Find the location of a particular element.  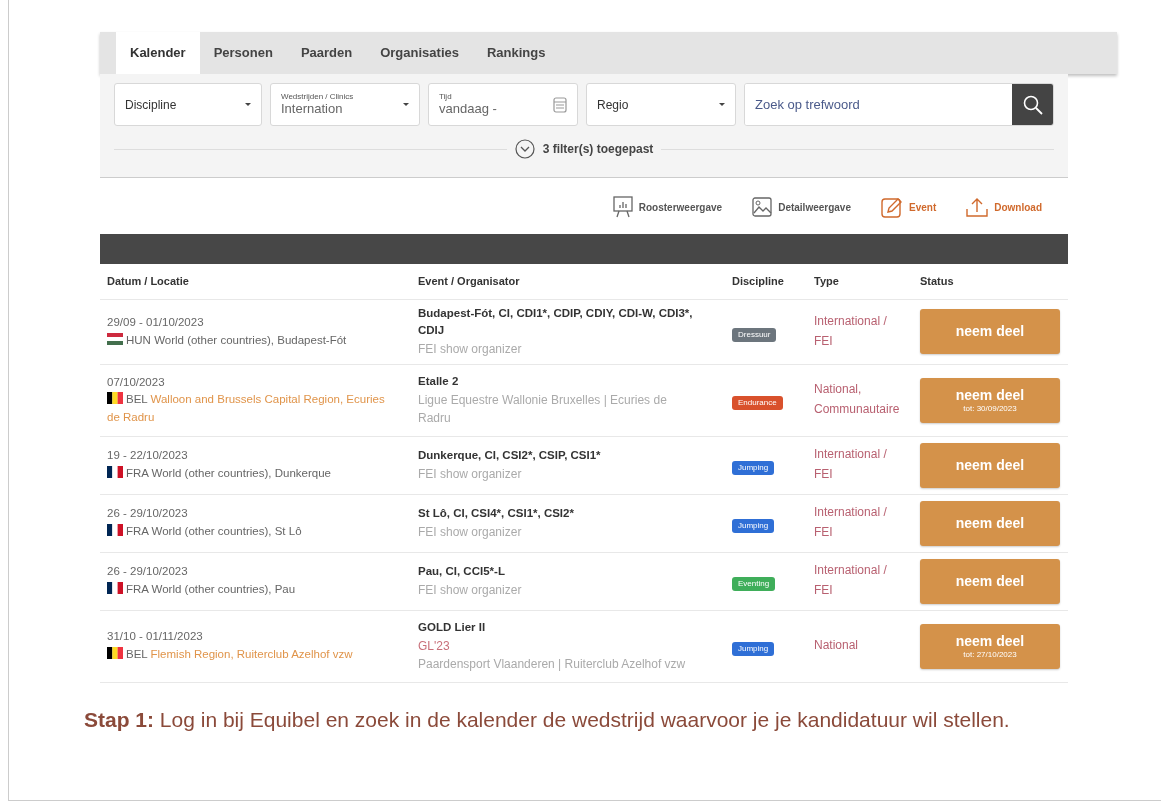

nav-tab: Kalender is located at coordinates (158, 53).